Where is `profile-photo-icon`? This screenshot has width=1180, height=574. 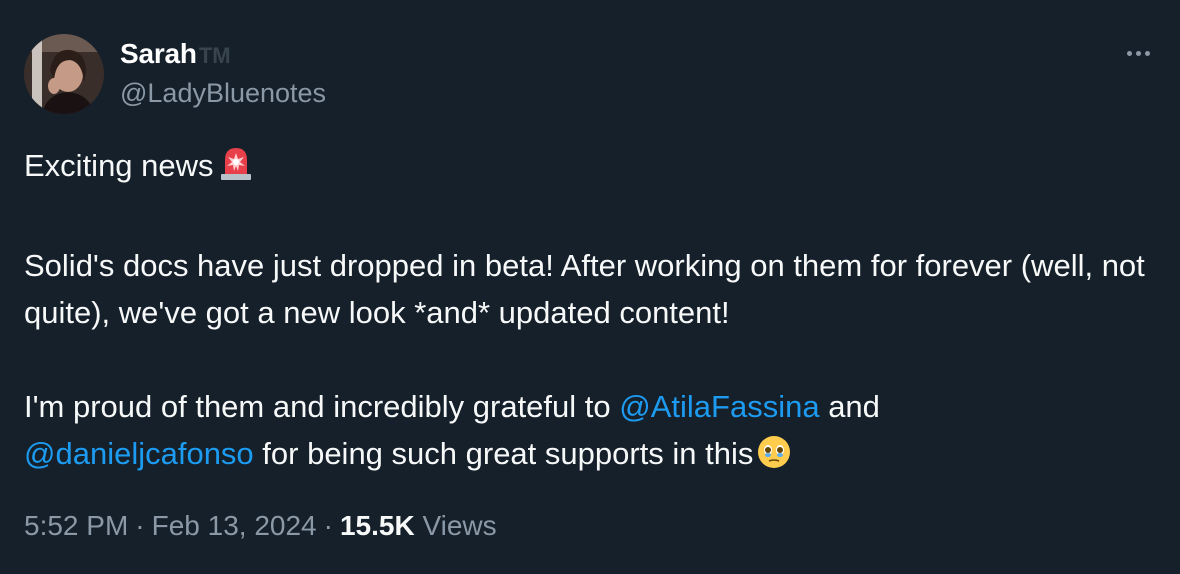
profile-photo-icon is located at coordinates (64, 74).